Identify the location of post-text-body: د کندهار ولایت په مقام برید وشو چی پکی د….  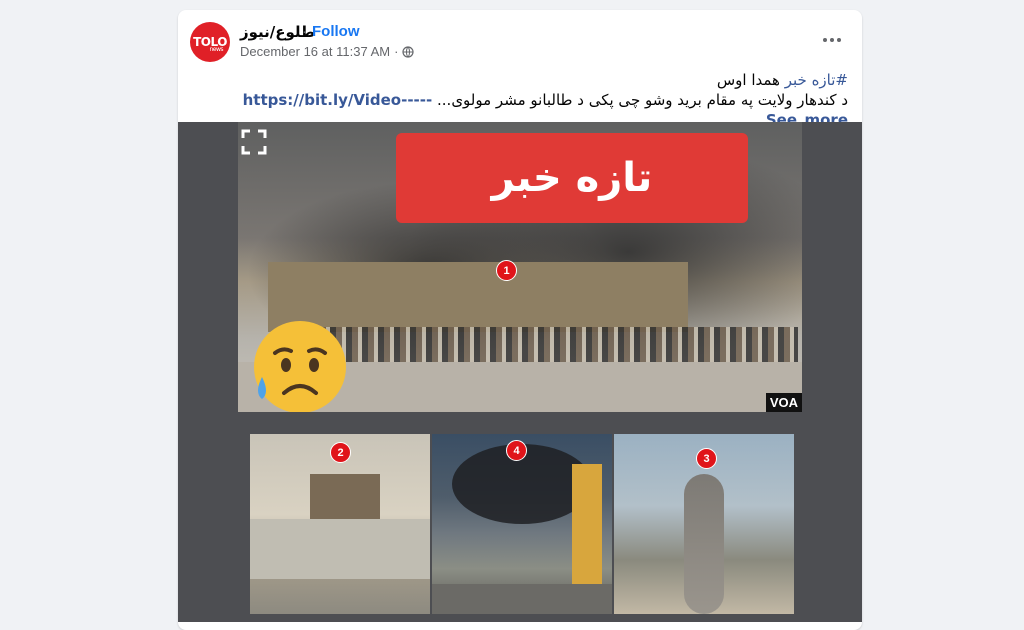
(642, 100).